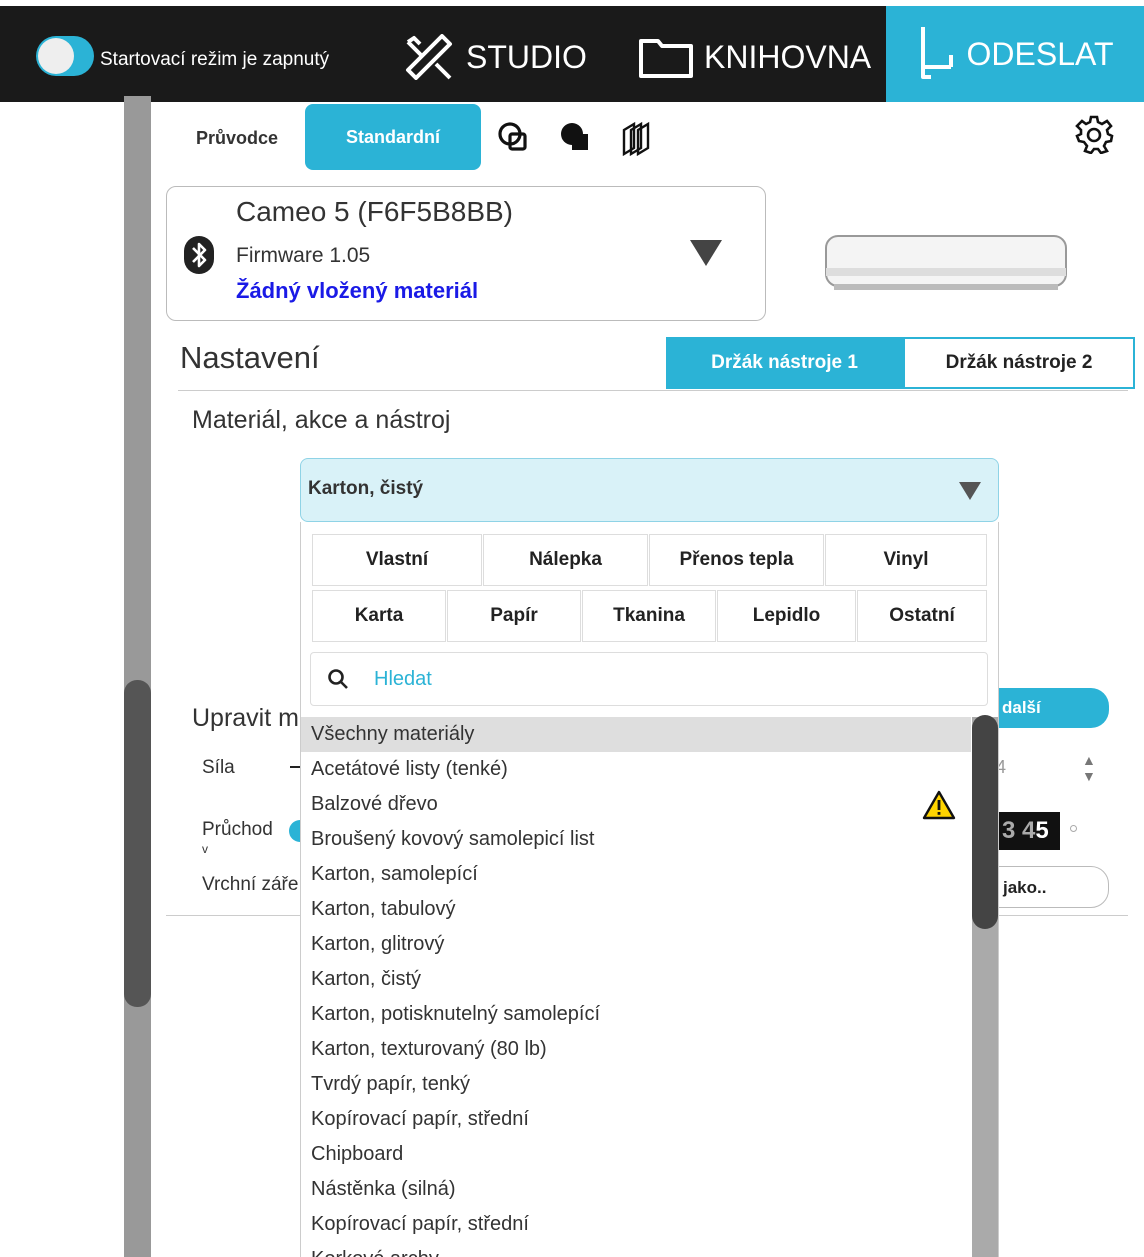  Describe the element at coordinates (985, 822) in the screenshot. I see `material-list-scrollbar-thumb` at that location.